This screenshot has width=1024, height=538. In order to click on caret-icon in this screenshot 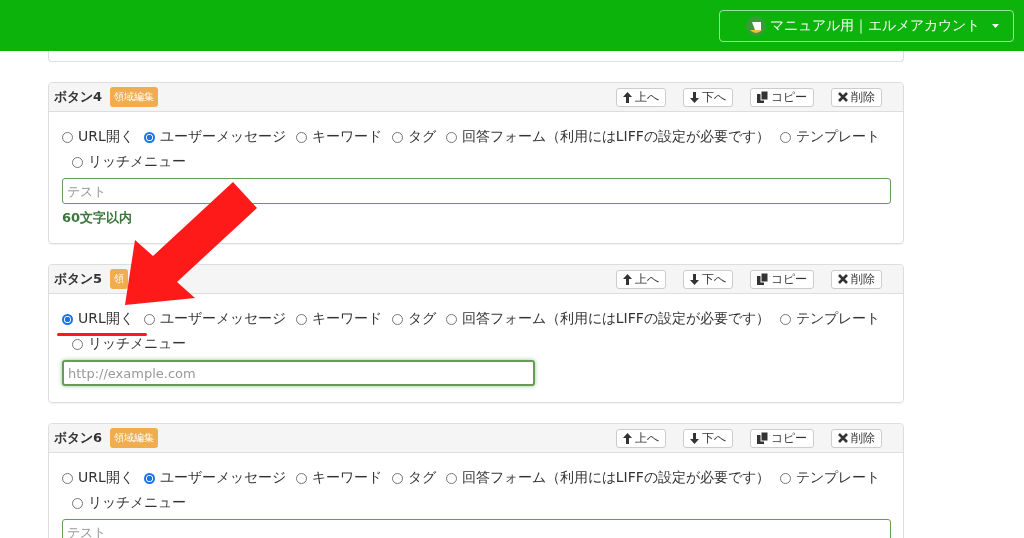, I will do `click(995, 25)`.